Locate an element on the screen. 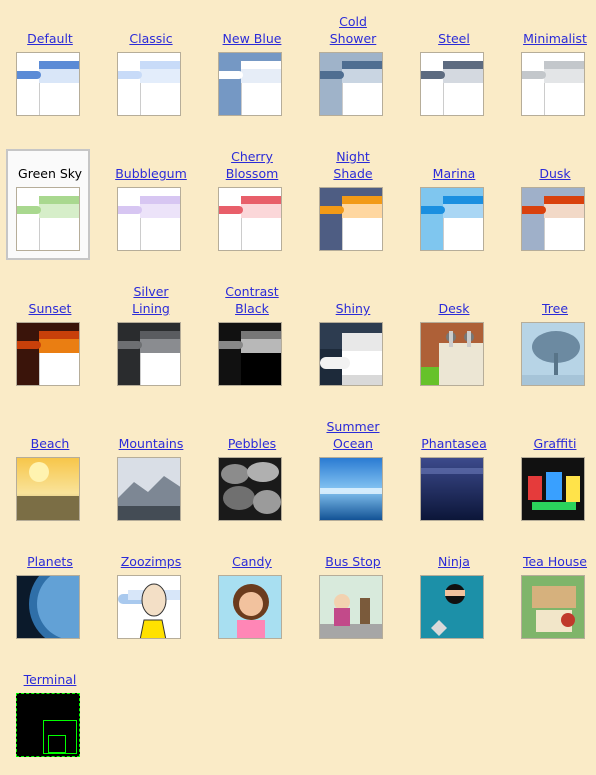 The width and height of the screenshot is (596, 775). terminal-preview is located at coordinates (48, 725).